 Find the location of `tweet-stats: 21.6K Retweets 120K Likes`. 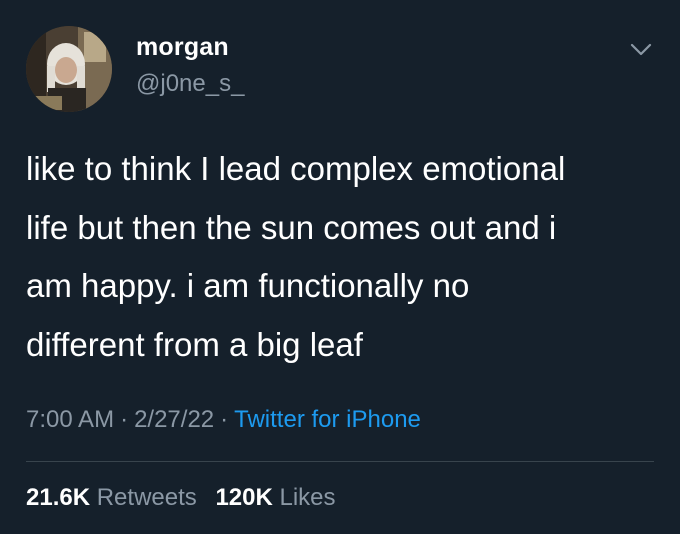

tweet-stats: 21.6K Retweets 120K Likes is located at coordinates (181, 498).